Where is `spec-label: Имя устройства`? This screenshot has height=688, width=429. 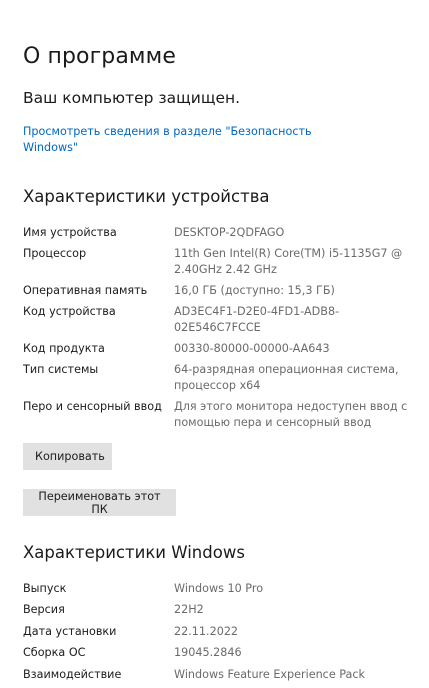
spec-label: Имя устройства is located at coordinates (70, 232).